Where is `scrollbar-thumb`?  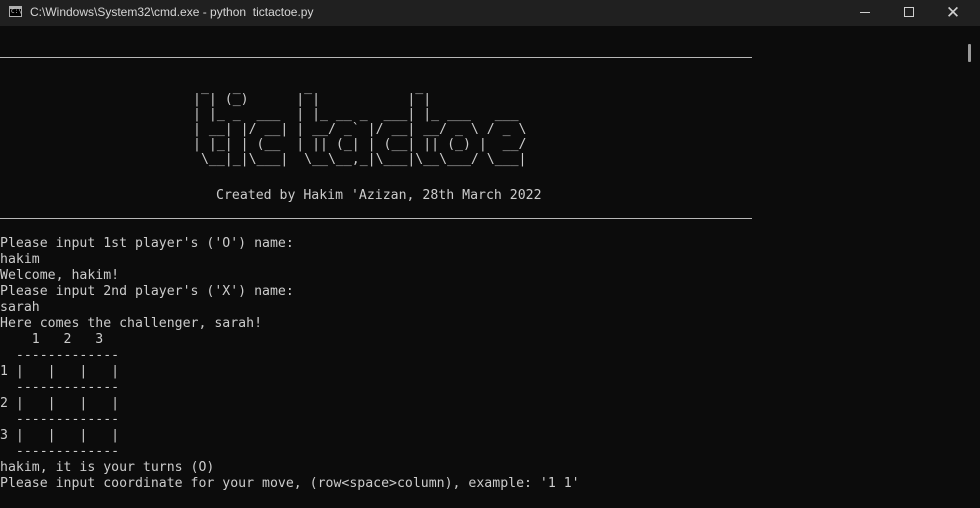
scrollbar-thumb is located at coordinates (969, 53).